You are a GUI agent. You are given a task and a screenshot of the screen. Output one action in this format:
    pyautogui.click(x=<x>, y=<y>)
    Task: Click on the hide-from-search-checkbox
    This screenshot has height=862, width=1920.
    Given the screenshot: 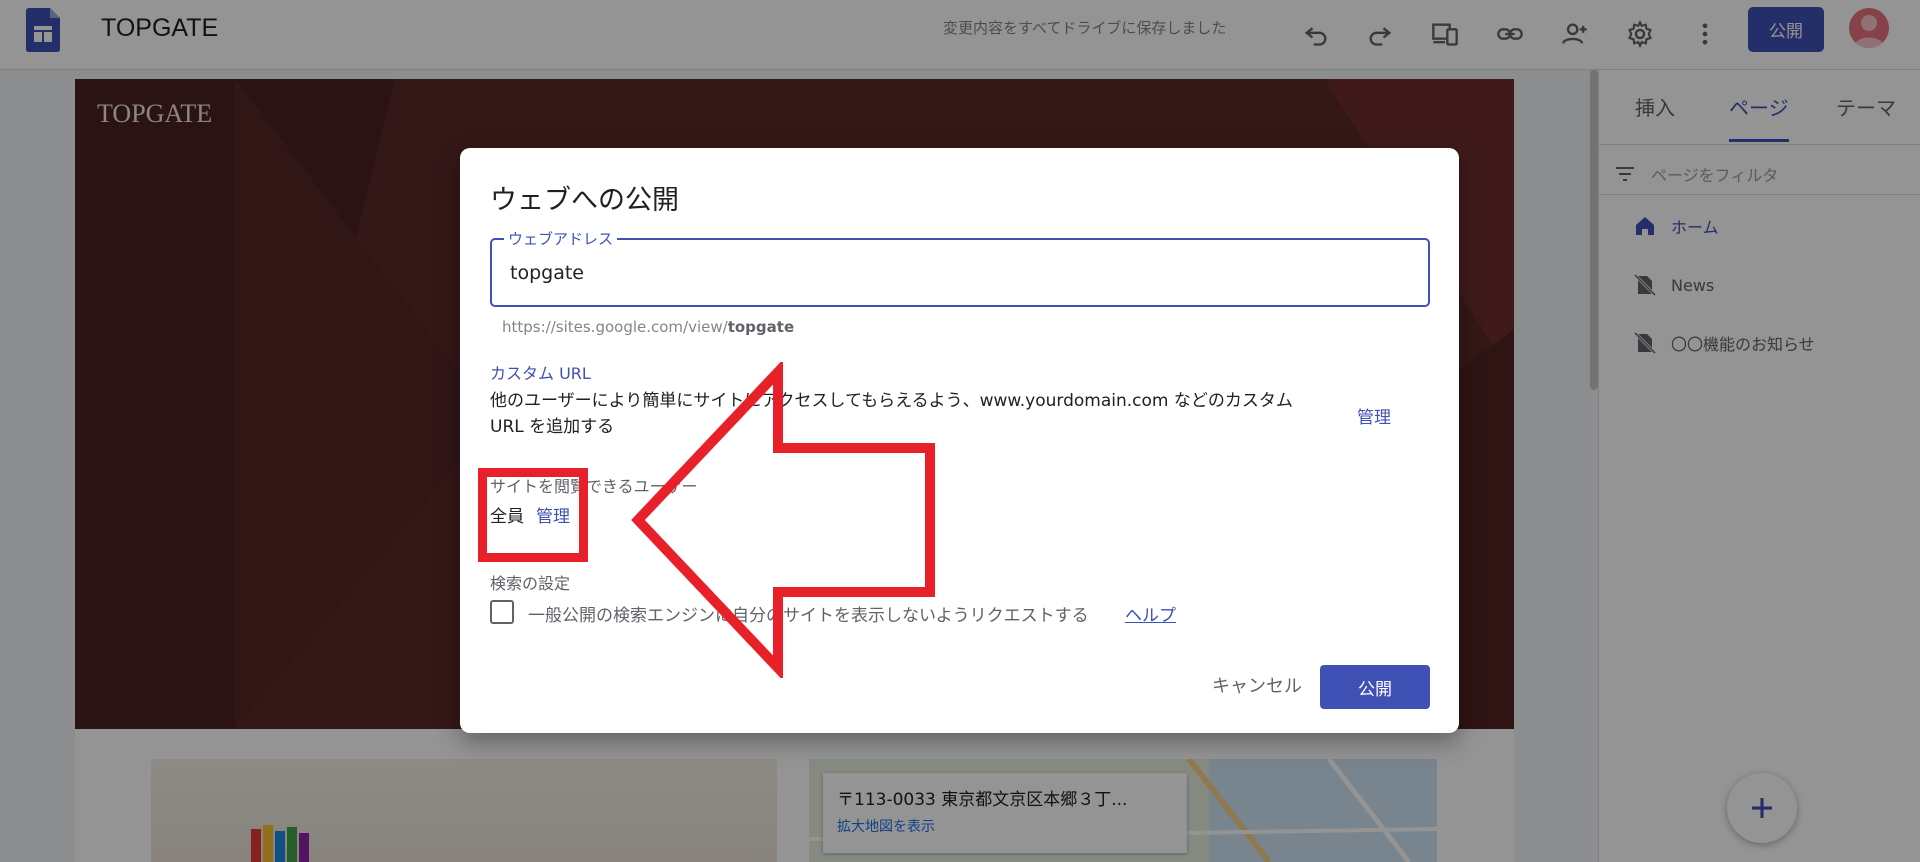 What is the action you would take?
    pyautogui.click(x=502, y=612)
    